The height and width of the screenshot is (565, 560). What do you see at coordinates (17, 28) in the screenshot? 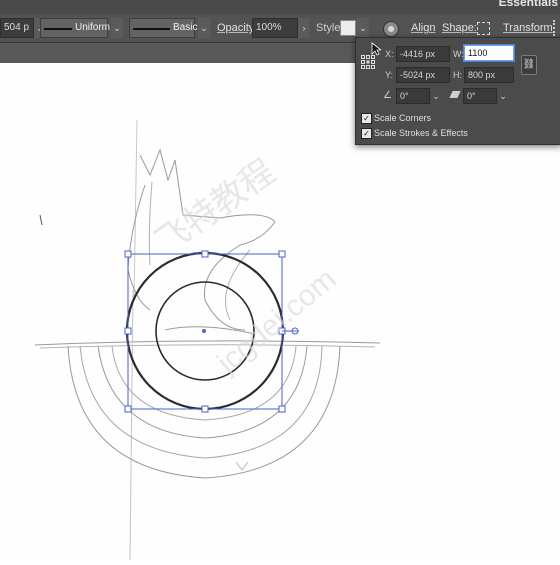
I see `stroke-weight-field: 504 p` at bounding box center [17, 28].